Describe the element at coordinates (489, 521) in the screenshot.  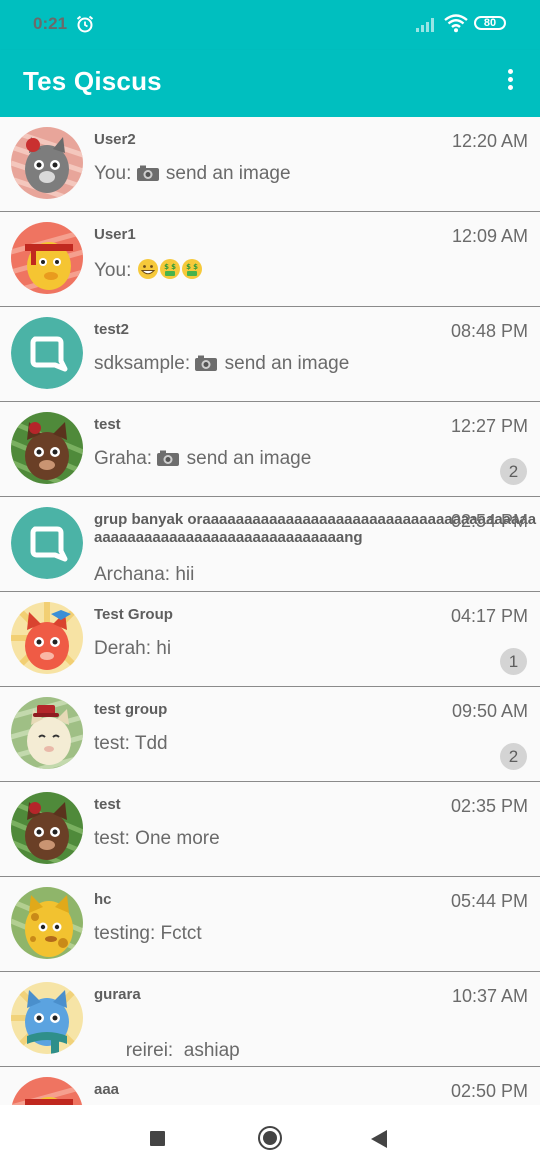
I see `conversation-time: 02:54 PM` at that location.